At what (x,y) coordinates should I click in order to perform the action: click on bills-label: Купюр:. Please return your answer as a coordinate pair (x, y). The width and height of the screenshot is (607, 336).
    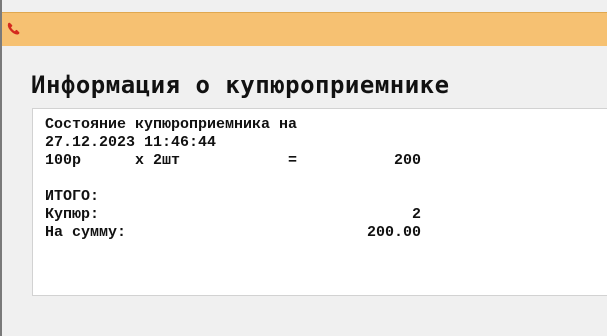
    Looking at the image, I should click on (72, 214).